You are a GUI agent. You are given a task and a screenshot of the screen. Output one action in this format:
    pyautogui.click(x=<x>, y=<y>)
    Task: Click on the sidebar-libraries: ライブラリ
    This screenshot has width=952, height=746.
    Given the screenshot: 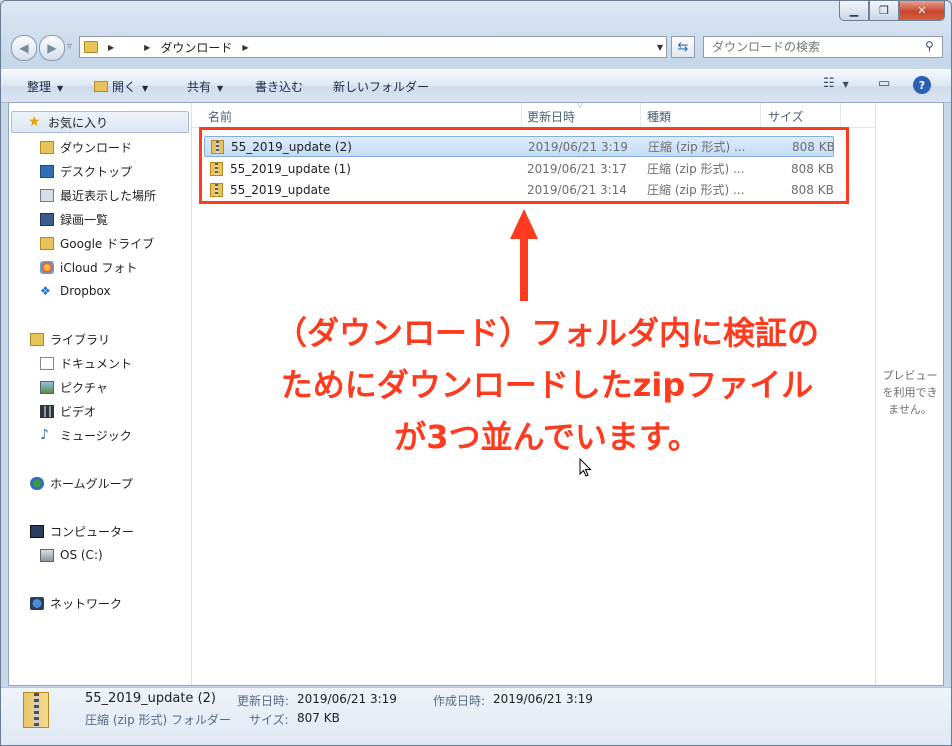 What is the action you would take?
    pyautogui.click(x=99, y=339)
    